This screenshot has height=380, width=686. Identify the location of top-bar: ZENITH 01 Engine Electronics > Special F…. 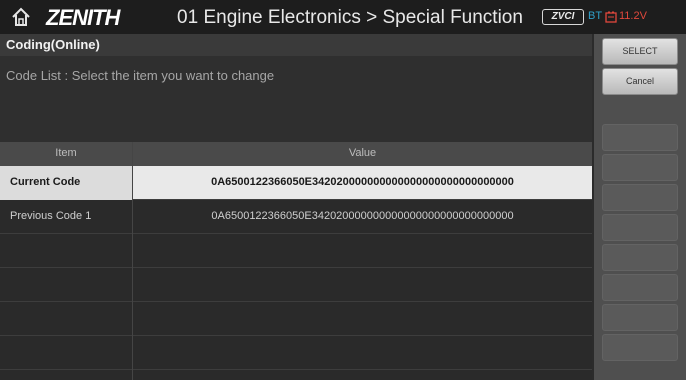
(343, 17).